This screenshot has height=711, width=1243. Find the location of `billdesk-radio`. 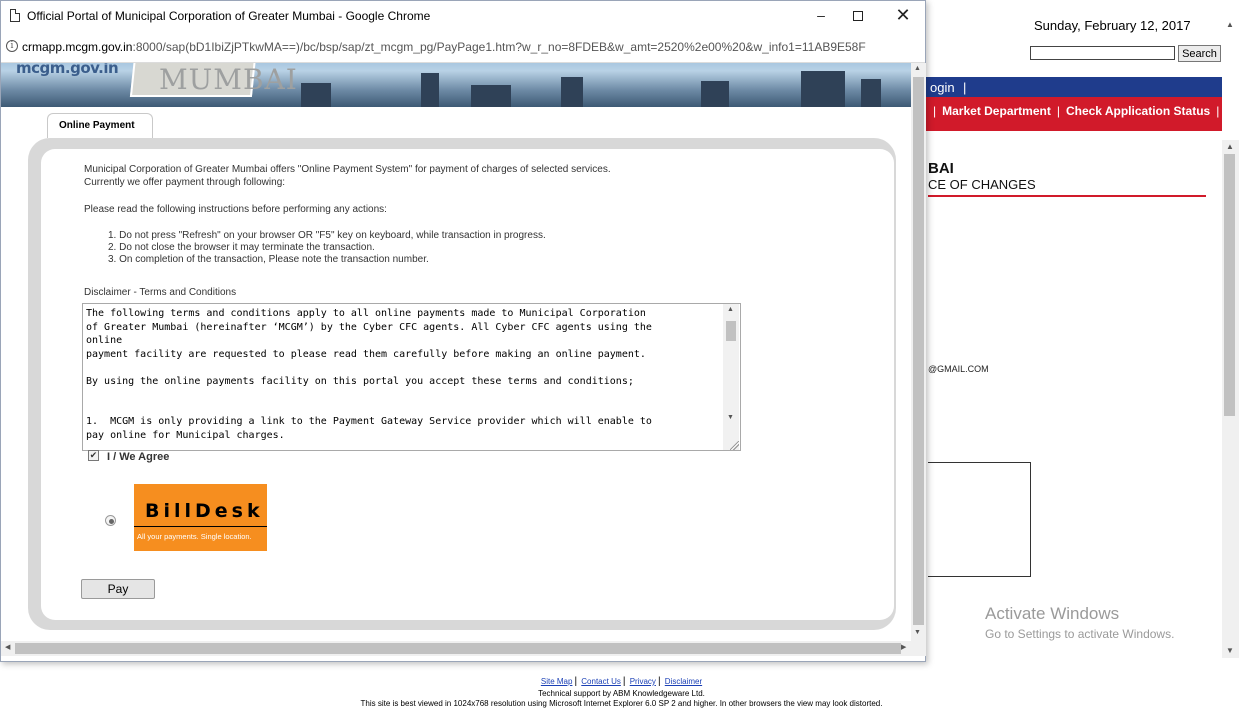

billdesk-radio is located at coordinates (110, 520).